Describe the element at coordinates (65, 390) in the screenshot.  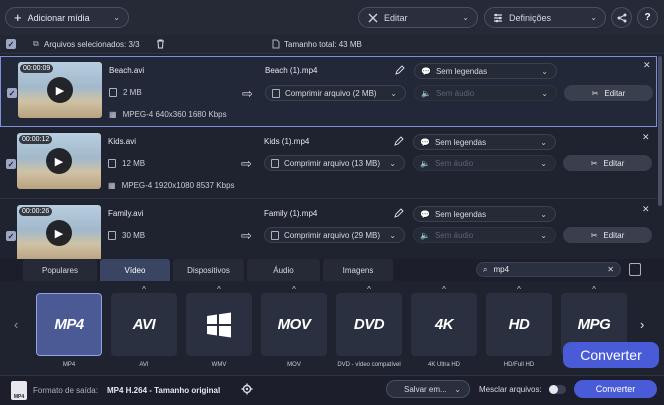
I see `output-format-label: Formato de saída:` at that location.